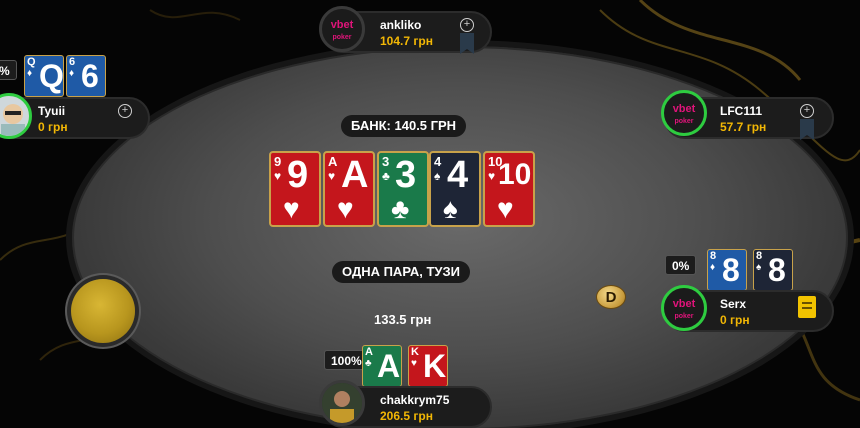 The height and width of the screenshot is (428, 860). Describe the element at coordinates (807, 307) in the screenshot. I see `notes-icon` at that location.